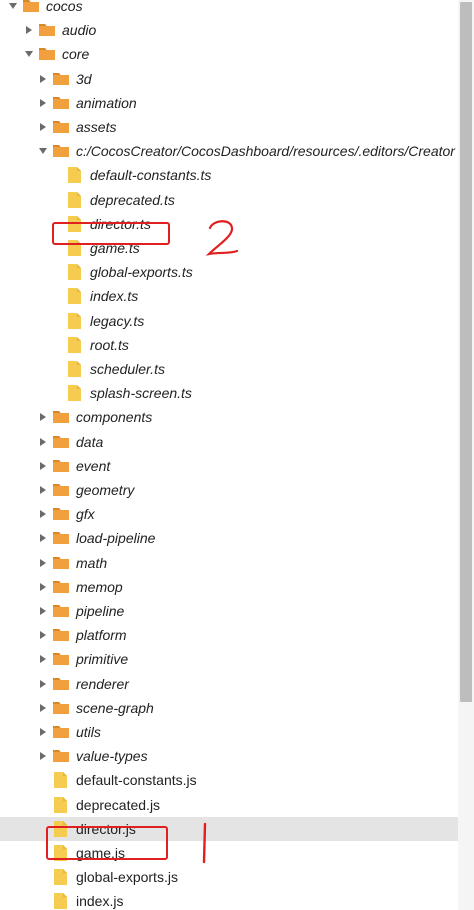  Describe the element at coordinates (229, 538) in the screenshot. I see `tree-row-load-pipeline: load-pipeline` at that location.